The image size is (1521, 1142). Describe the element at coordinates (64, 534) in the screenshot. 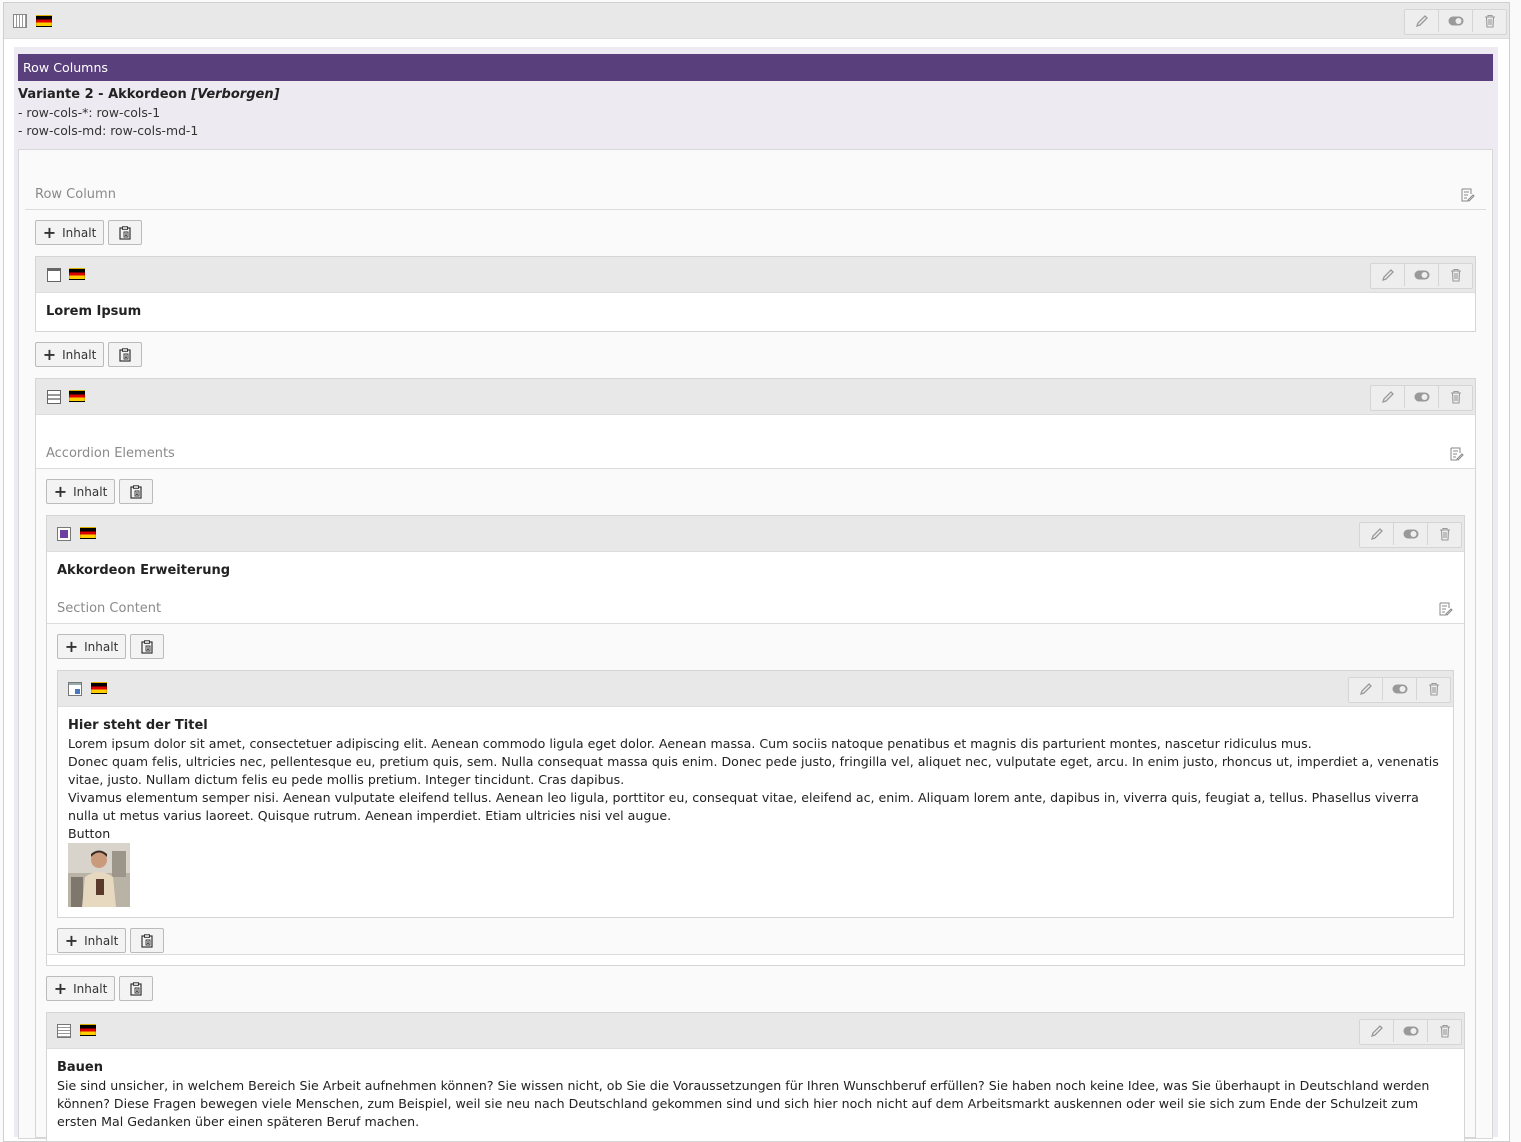

I see `accordion-item-type-icon` at that location.